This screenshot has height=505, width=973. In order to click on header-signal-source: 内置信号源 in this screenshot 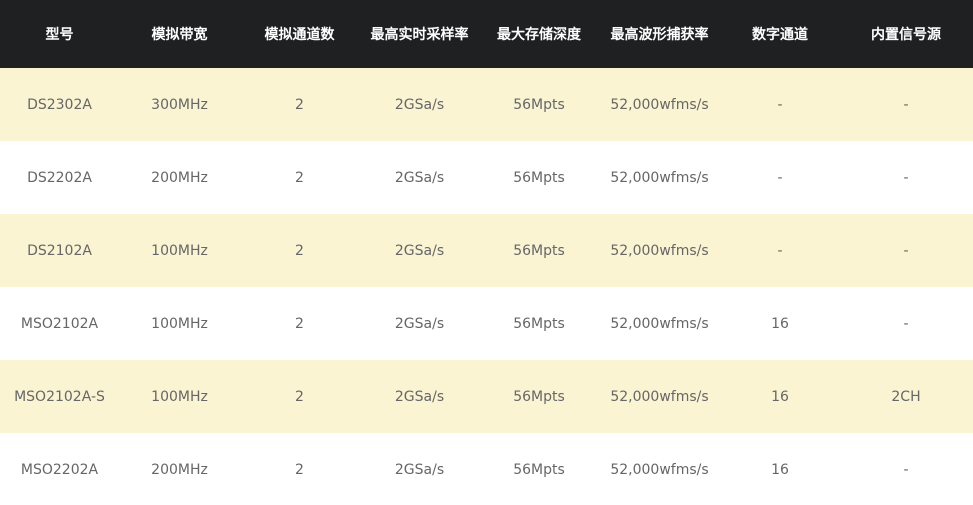, I will do `click(906, 34)`.